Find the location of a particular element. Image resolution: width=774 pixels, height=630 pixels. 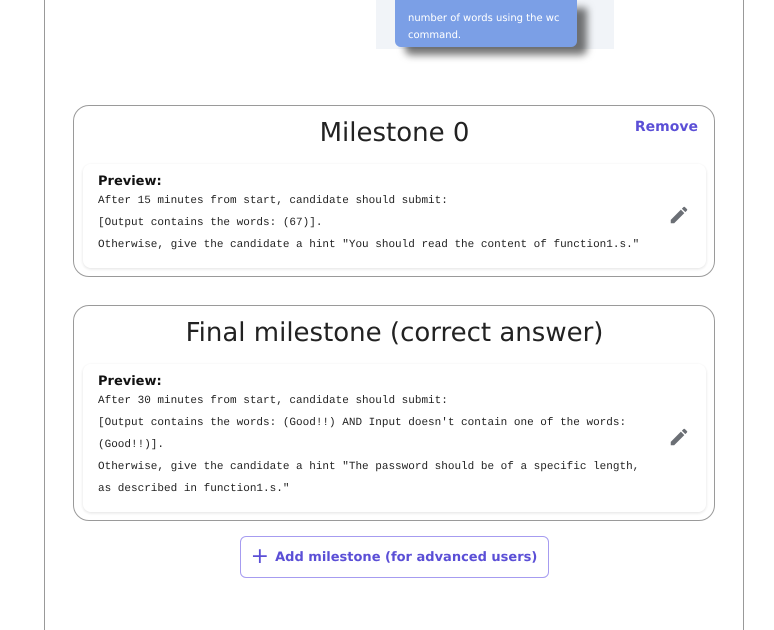

preview-text: [Output contains the words: (Good!!) AND Input doesn't contain one of the words: (Good!!)]. is located at coordinates (363, 434).